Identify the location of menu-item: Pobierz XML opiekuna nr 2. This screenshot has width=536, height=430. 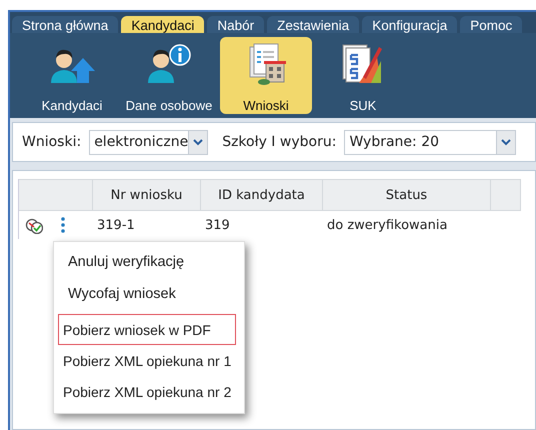
(147, 391).